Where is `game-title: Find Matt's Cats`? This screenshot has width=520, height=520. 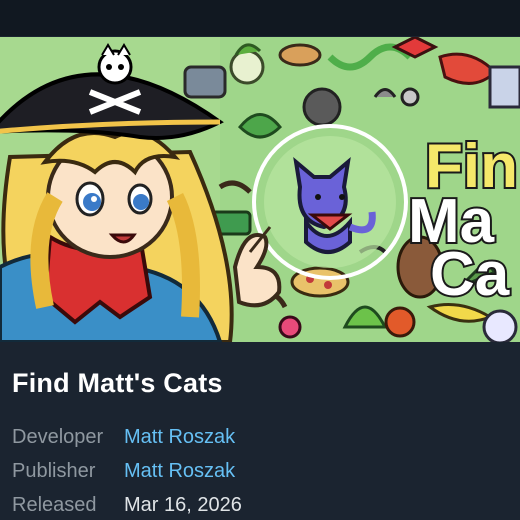 game-title: Find Matt's Cats is located at coordinates (117, 383).